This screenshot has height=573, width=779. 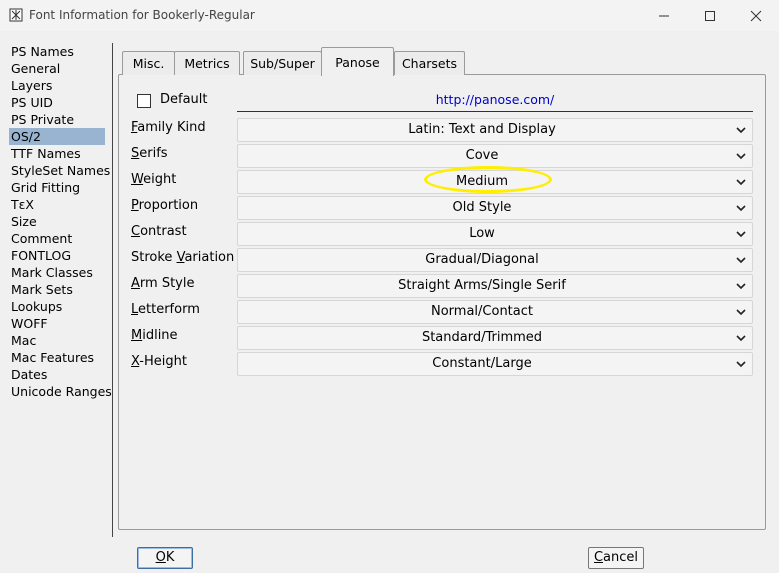 I want to click on sidebar-item: PS Private, so click(x=59, y=119).